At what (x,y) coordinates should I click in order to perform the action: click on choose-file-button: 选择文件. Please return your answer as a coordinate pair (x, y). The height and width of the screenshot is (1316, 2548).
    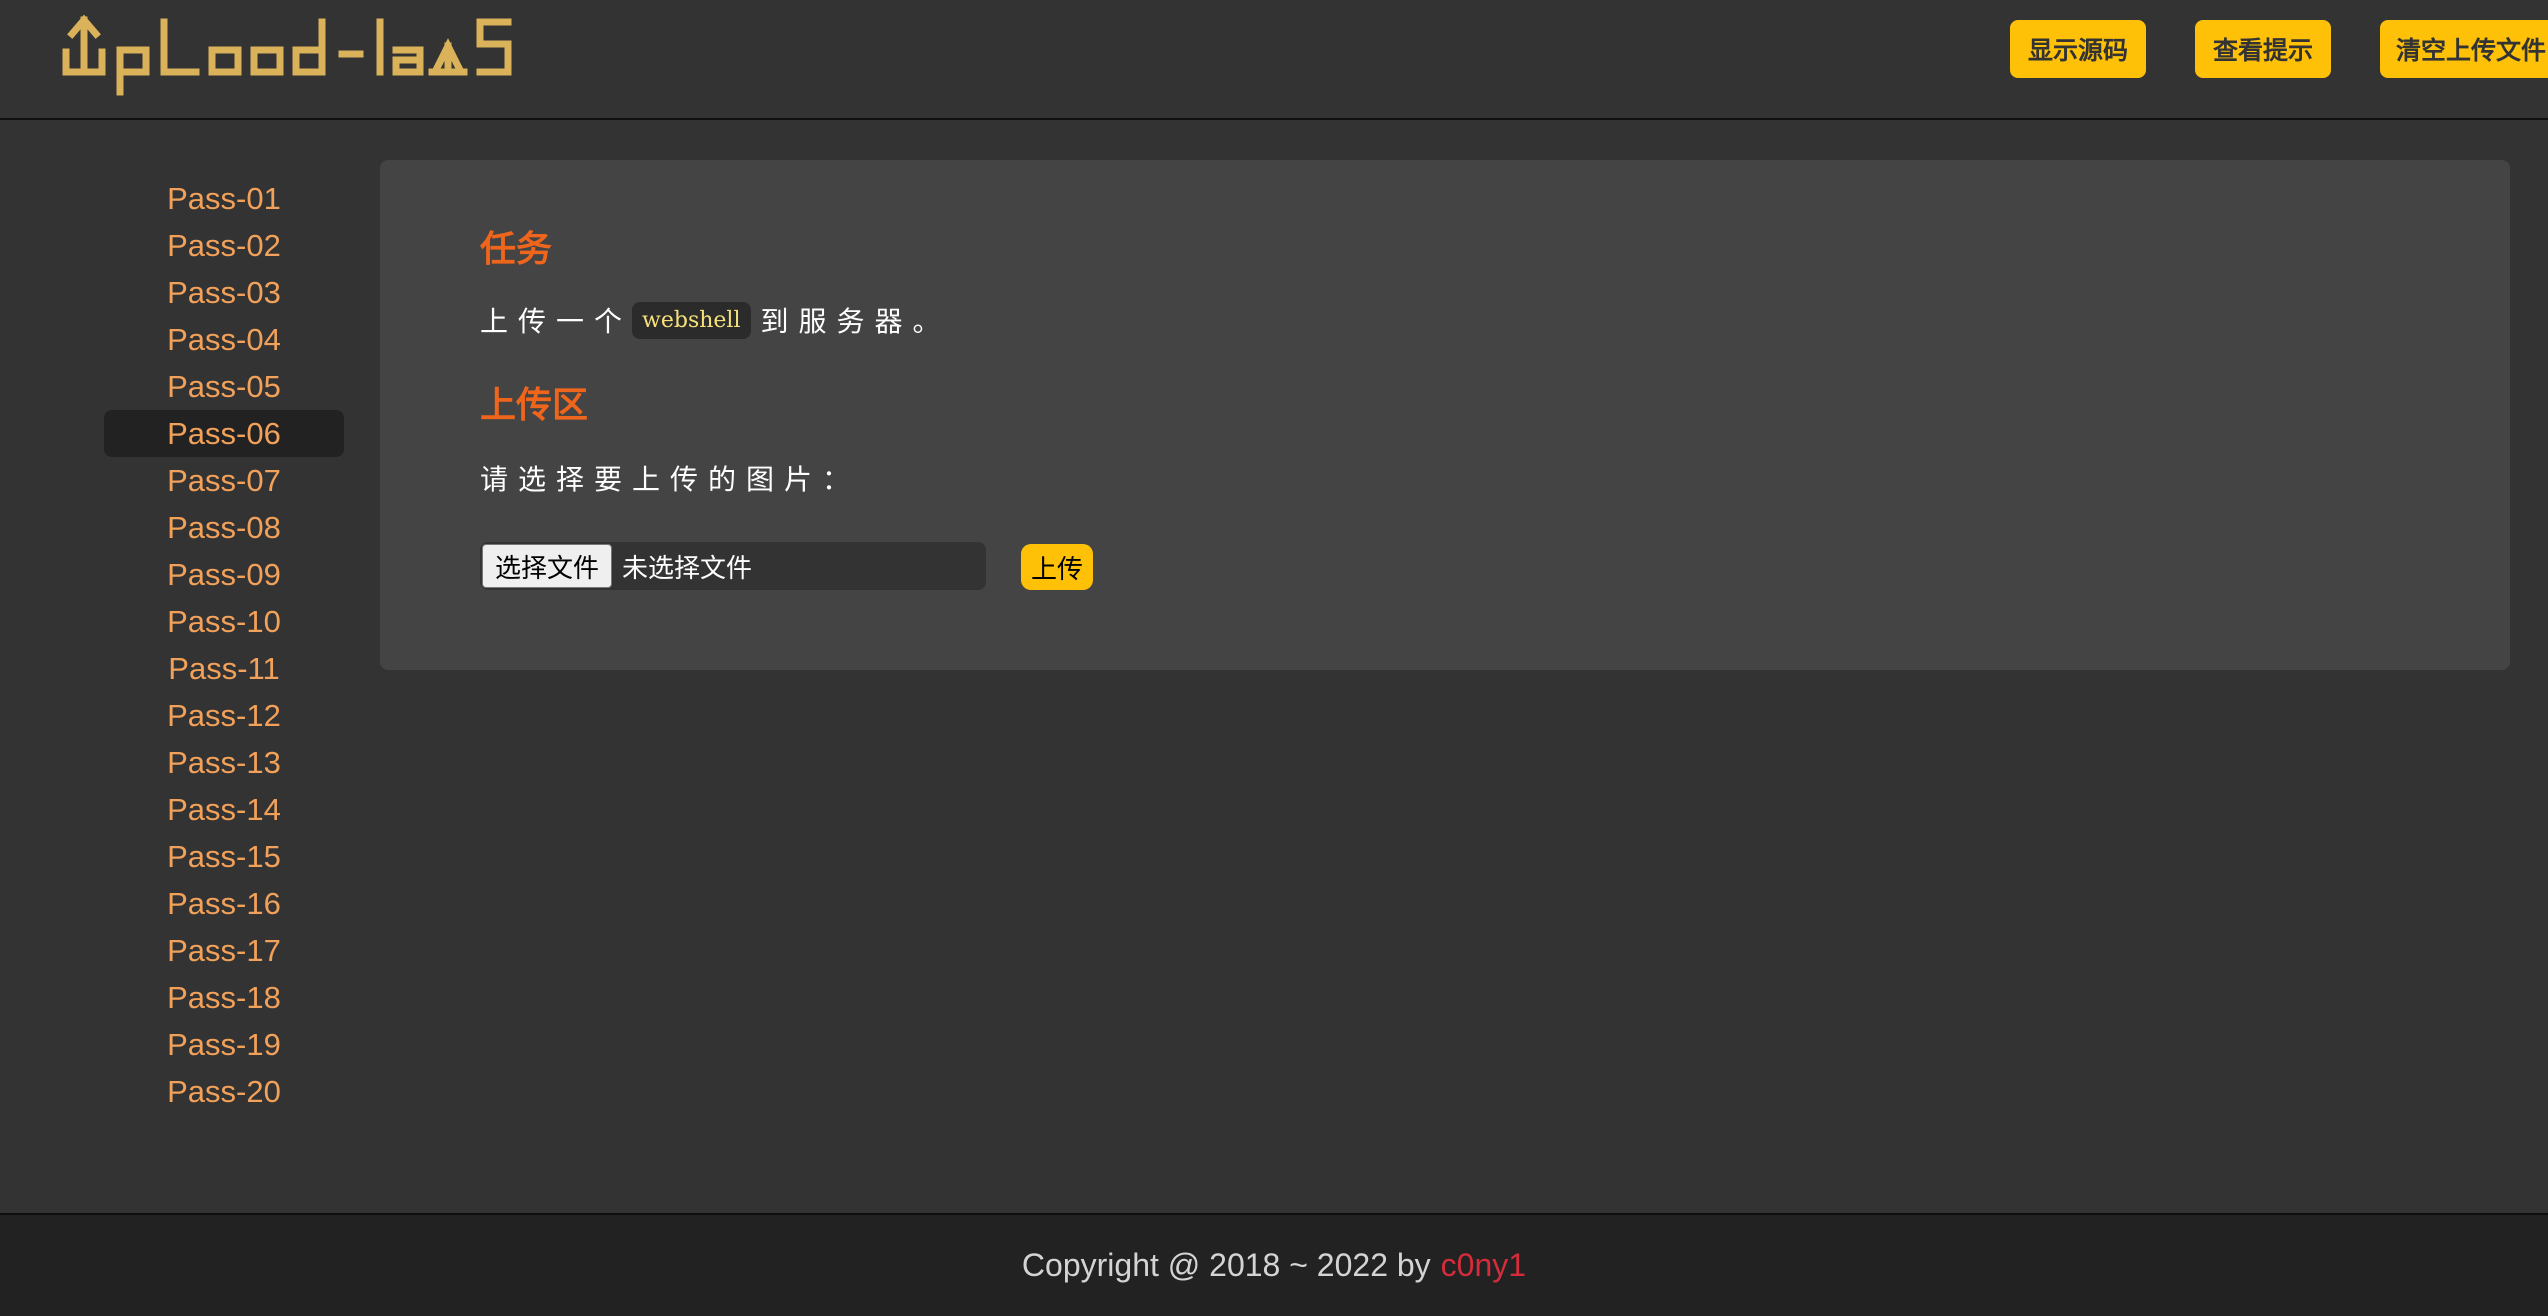
    Looking at the image, I should click on (547, 566).